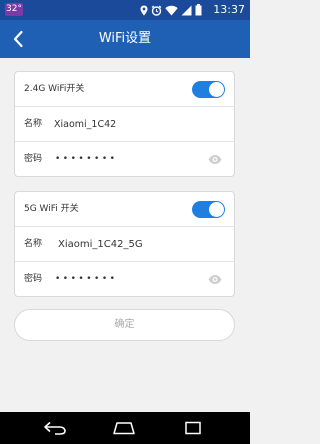 This screenshot has height=444, width=320. Describe the element at coordinates (124, 159) in the screenshot. I see `wifi-24g-password-row: 密码 ••••••••` at that location.